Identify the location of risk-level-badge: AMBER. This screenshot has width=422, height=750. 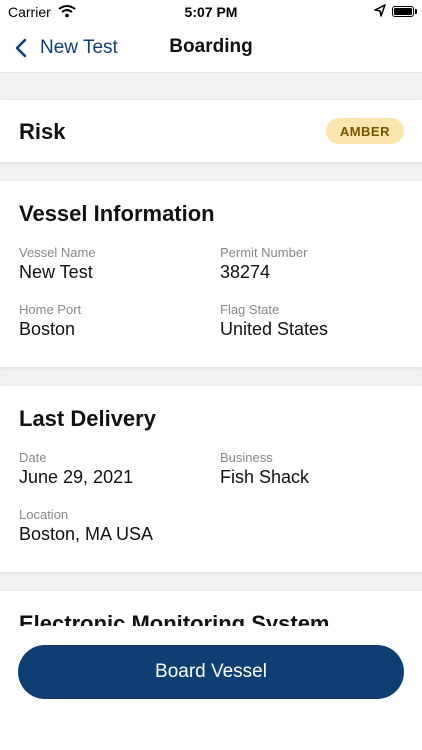
(364, 131).